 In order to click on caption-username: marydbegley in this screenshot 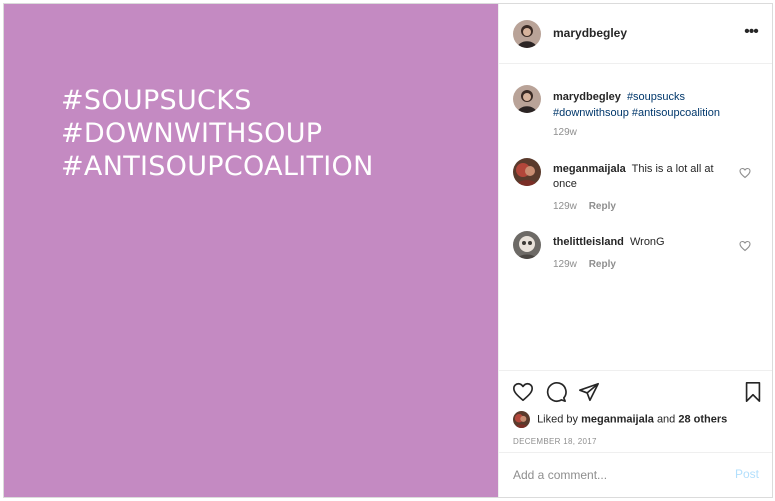, I will do `click(587, 97)`.